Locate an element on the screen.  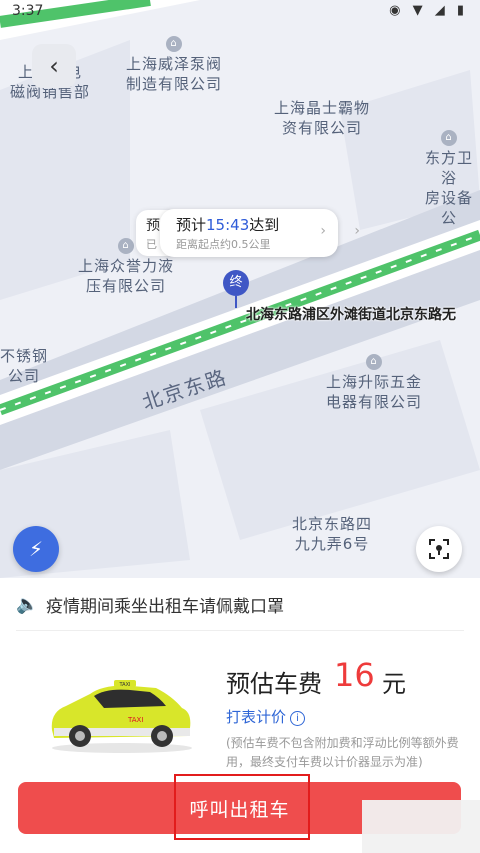
poi-dongfang: ⌂ 东方卫浴 房设备公 is located at coordinates (449, 179).